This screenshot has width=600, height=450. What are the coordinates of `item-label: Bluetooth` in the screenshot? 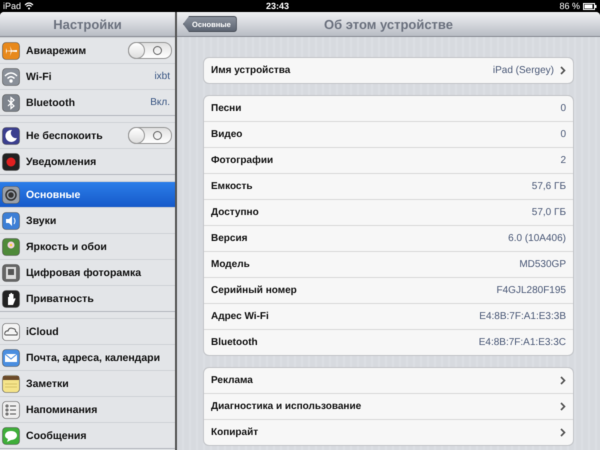 It's located at (51, 102).